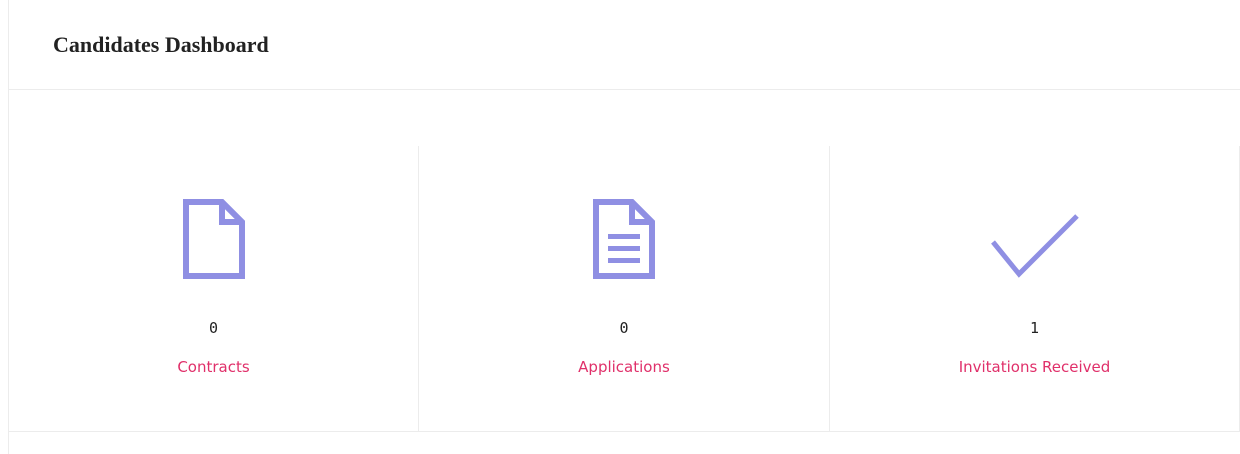 This screenshot has width=1240, height=454. Describe the element at coordinates (624, 367) in the screenshot. I see `stat-link-applications: Applications` at that location.